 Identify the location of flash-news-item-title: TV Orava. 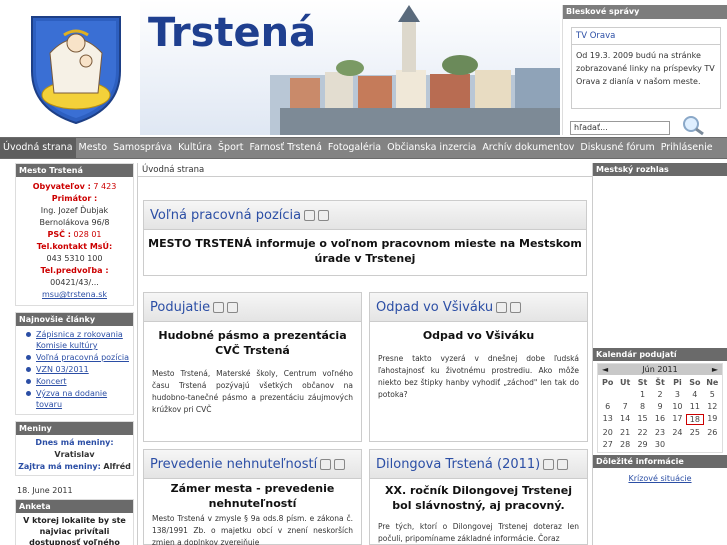
(646, 36).